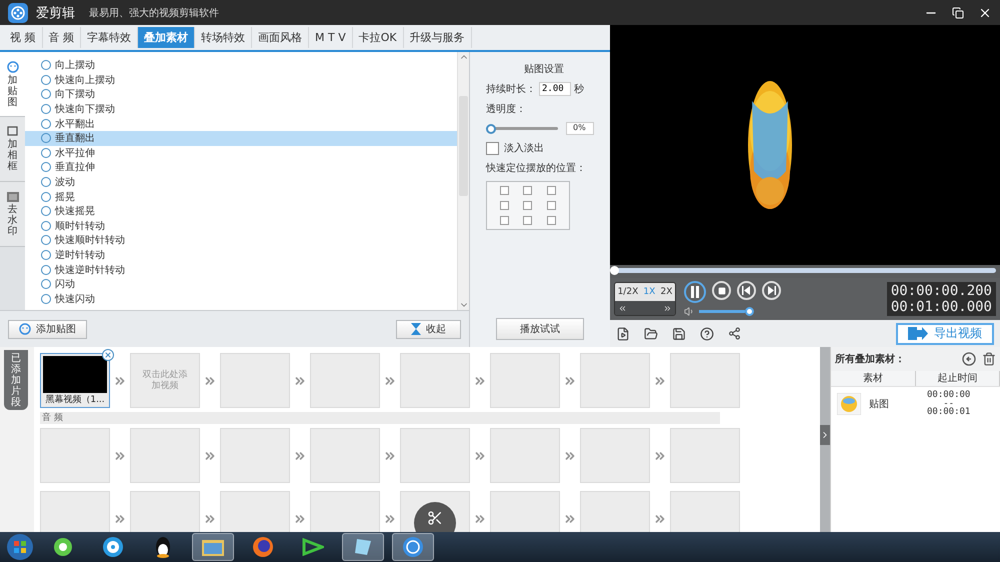 The height and width of the screenshot is (562, 1000). Describe the element at coordinates (55, 13) in the screenshot. I see `app-name: 爱剪辑` at that location.